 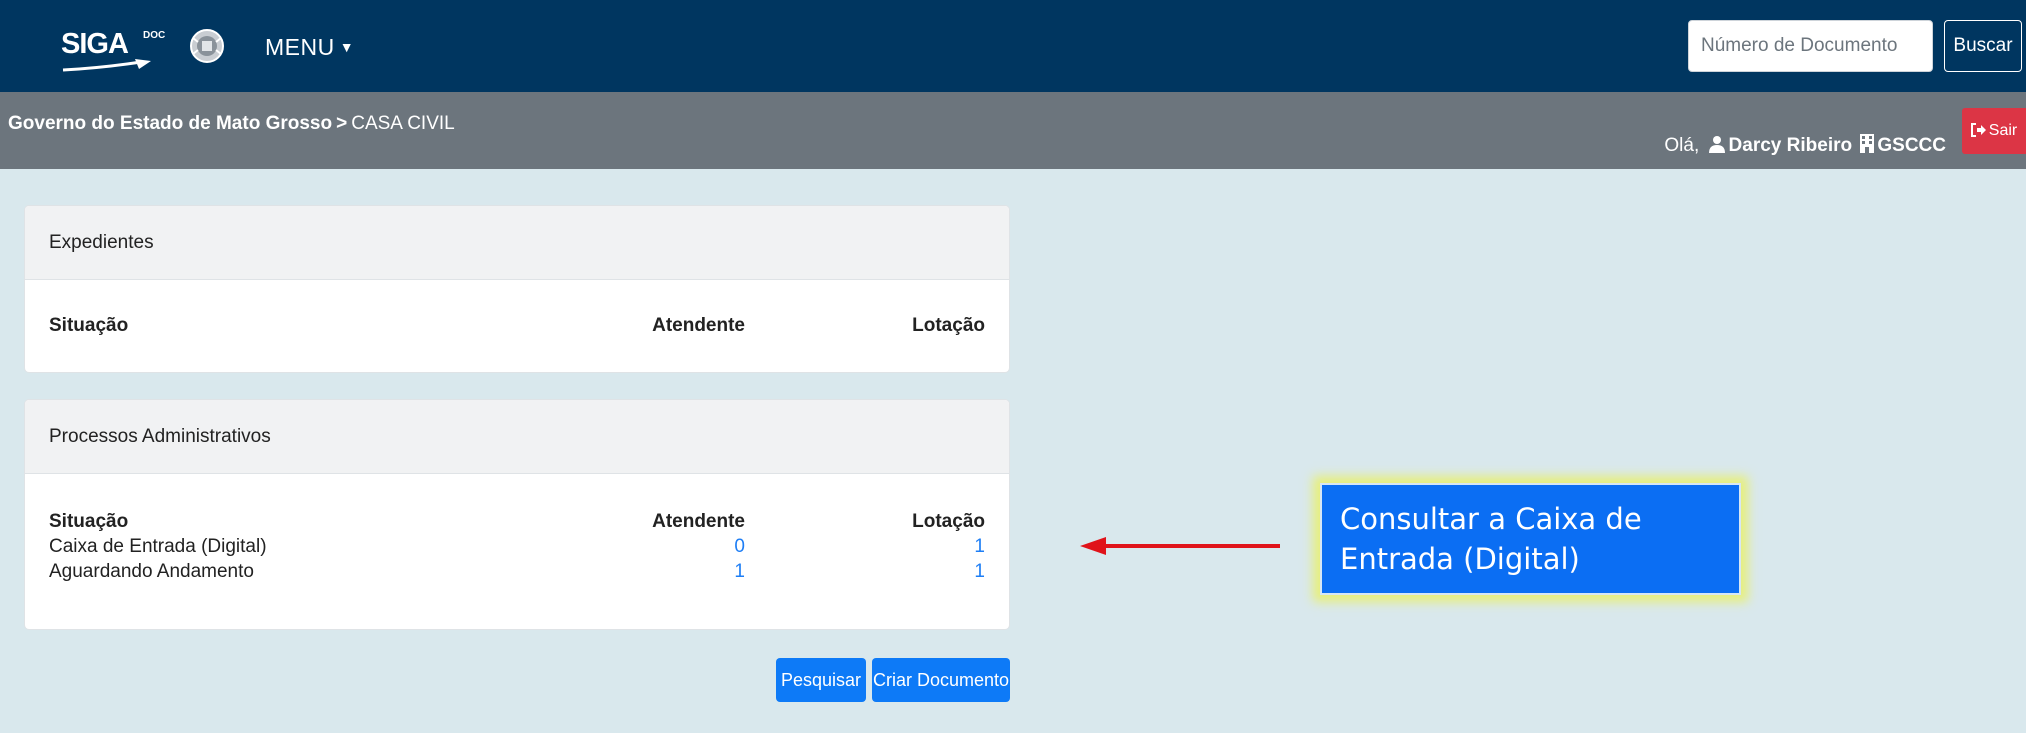 What do you see at coordinates (106, 65) in the screenshot?
I see `logo-swoosh-icon` at bounding box center [106, 65].